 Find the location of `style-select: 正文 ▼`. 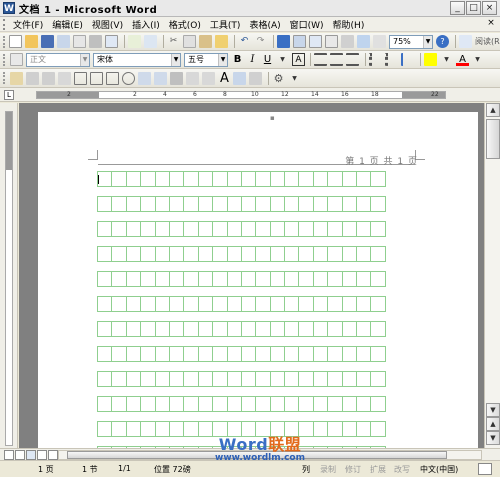

style-select: 正文 ▼ is located at coordinates (58, 59).